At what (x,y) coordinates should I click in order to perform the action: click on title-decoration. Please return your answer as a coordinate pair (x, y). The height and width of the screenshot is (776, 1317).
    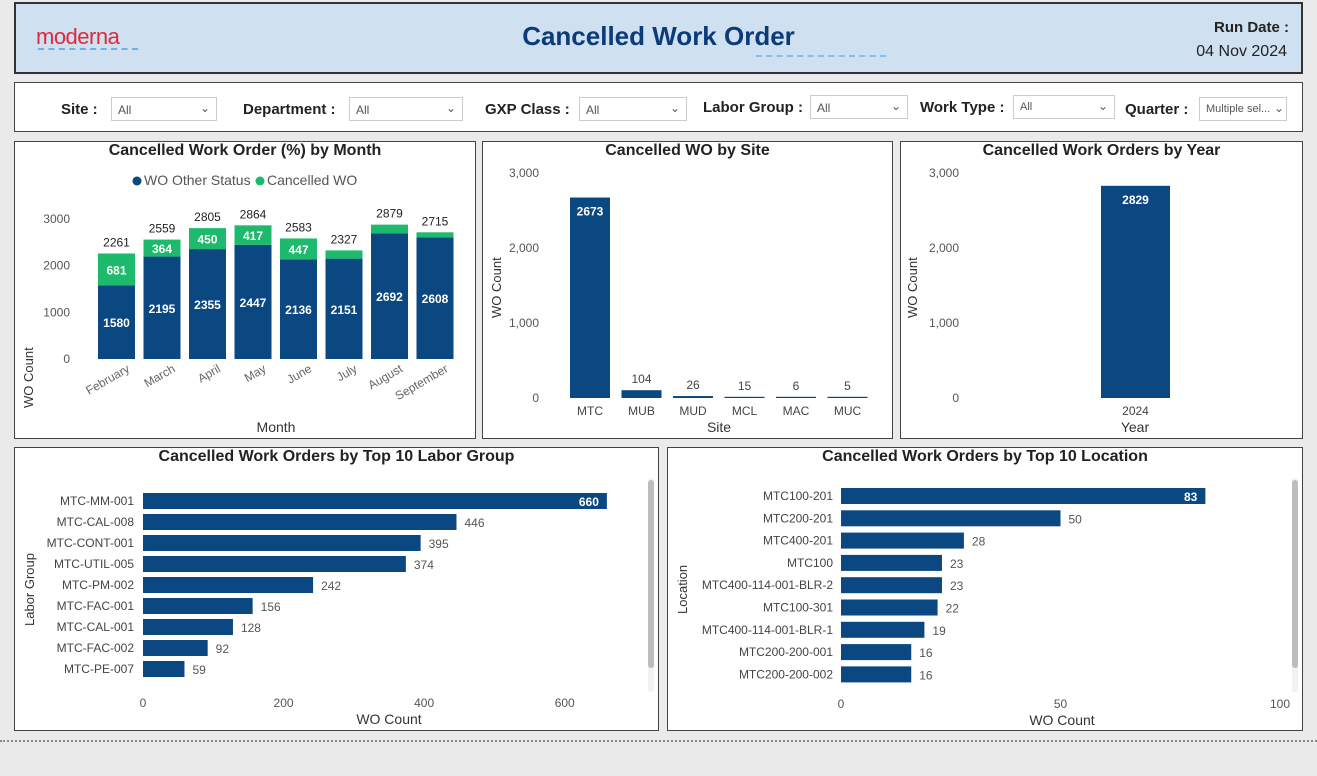
    Looking at the image, I should click on (821, 56).